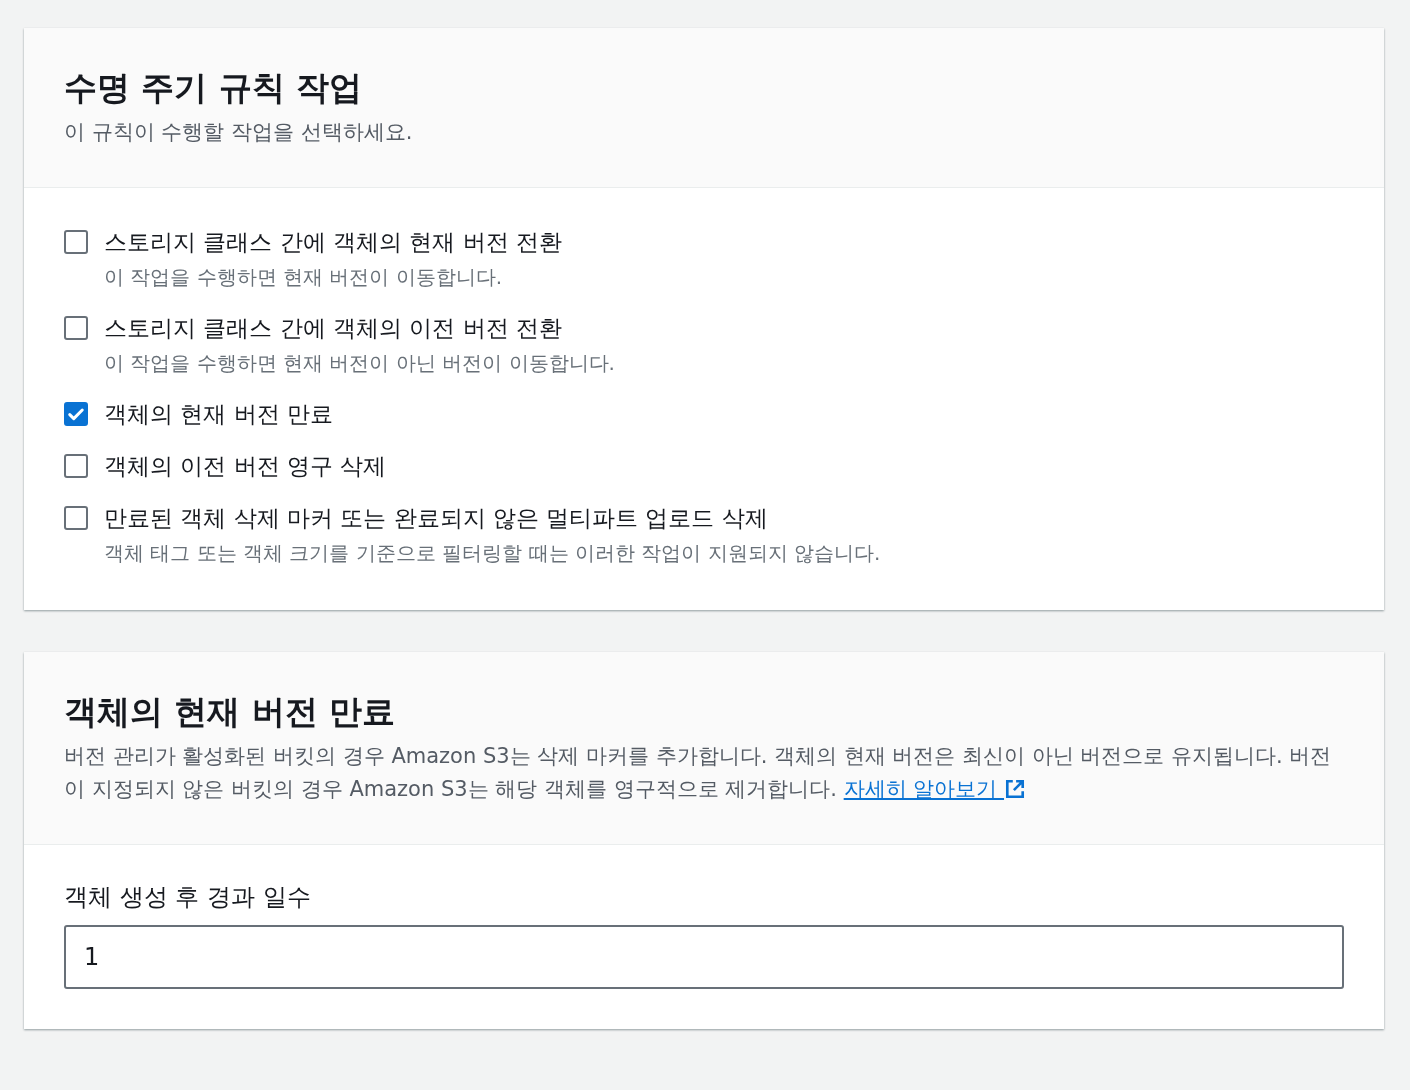  I want to click on panel-title: 수명 주기 규칙 작업, so click(214, 88).